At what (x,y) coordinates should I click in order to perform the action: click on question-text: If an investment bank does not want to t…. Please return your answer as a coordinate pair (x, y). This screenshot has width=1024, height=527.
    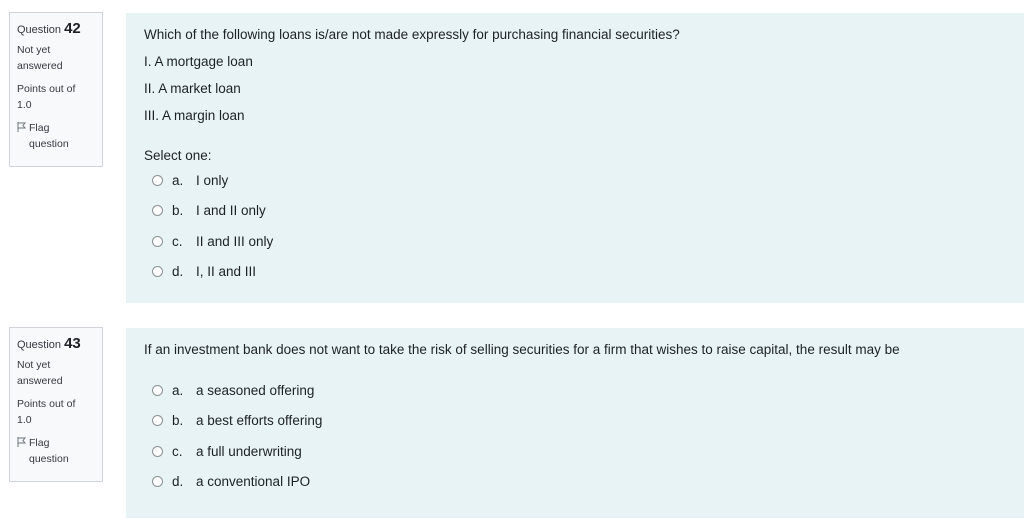
    Looking at the image, I should click on (522, 349).